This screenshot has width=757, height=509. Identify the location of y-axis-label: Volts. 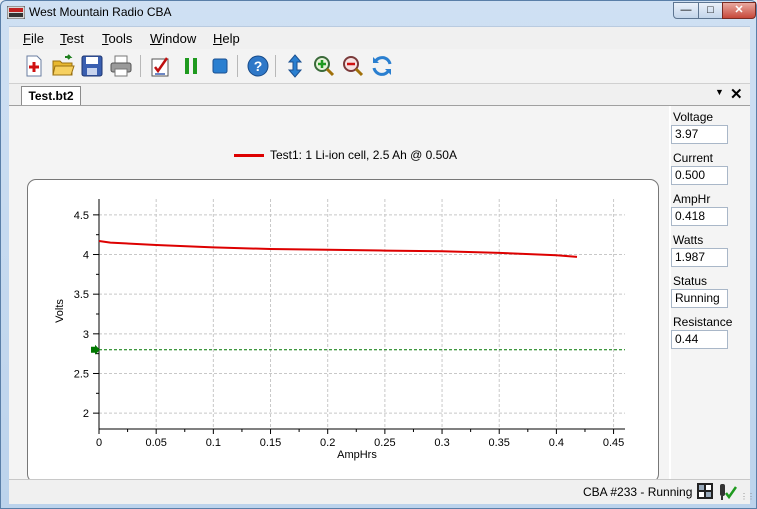
(60, 311).